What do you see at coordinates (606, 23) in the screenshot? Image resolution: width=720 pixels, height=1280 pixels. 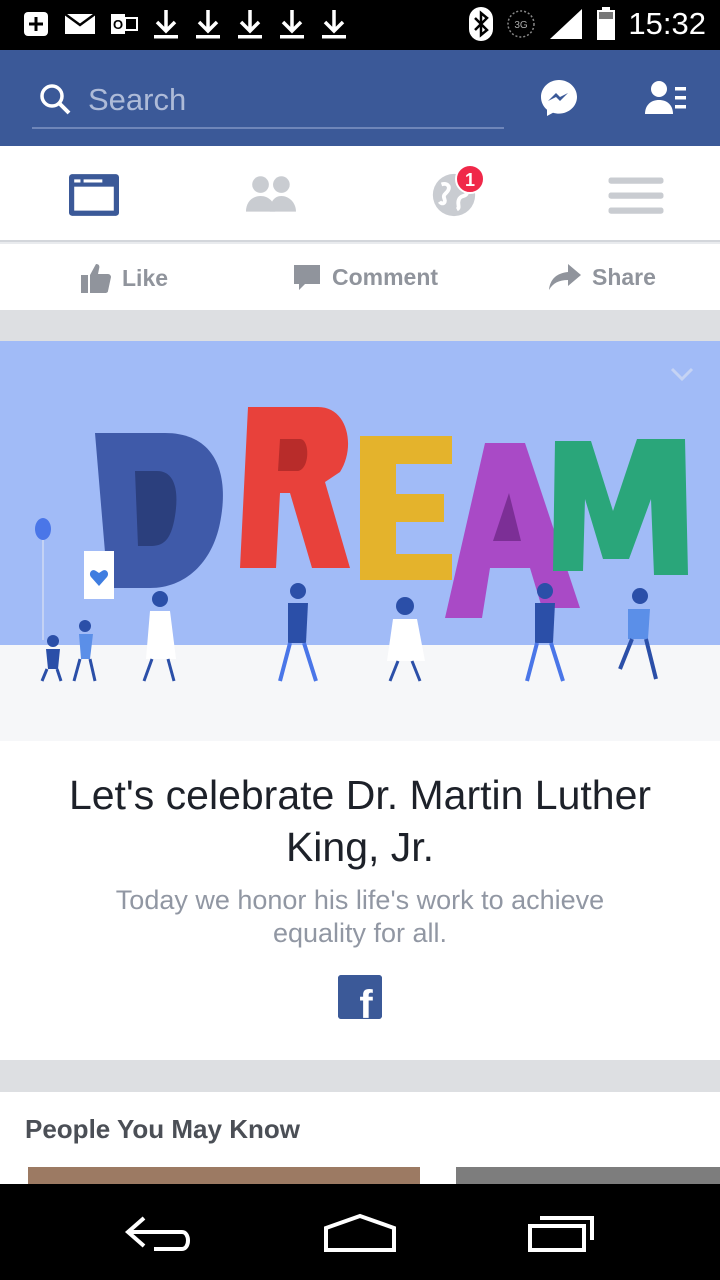 I see `battery-icon` at bounding box center [606, 23].